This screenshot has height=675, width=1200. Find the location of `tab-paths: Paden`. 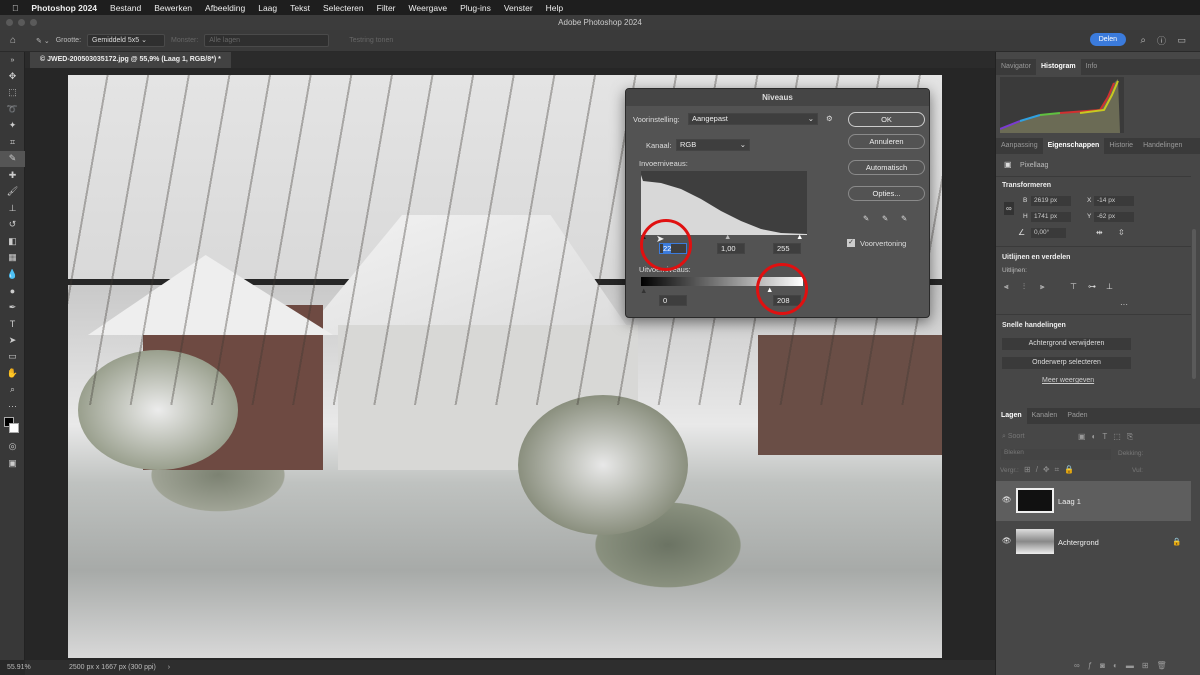

tab-paths: Paden is located at coordinates (1077, 416).